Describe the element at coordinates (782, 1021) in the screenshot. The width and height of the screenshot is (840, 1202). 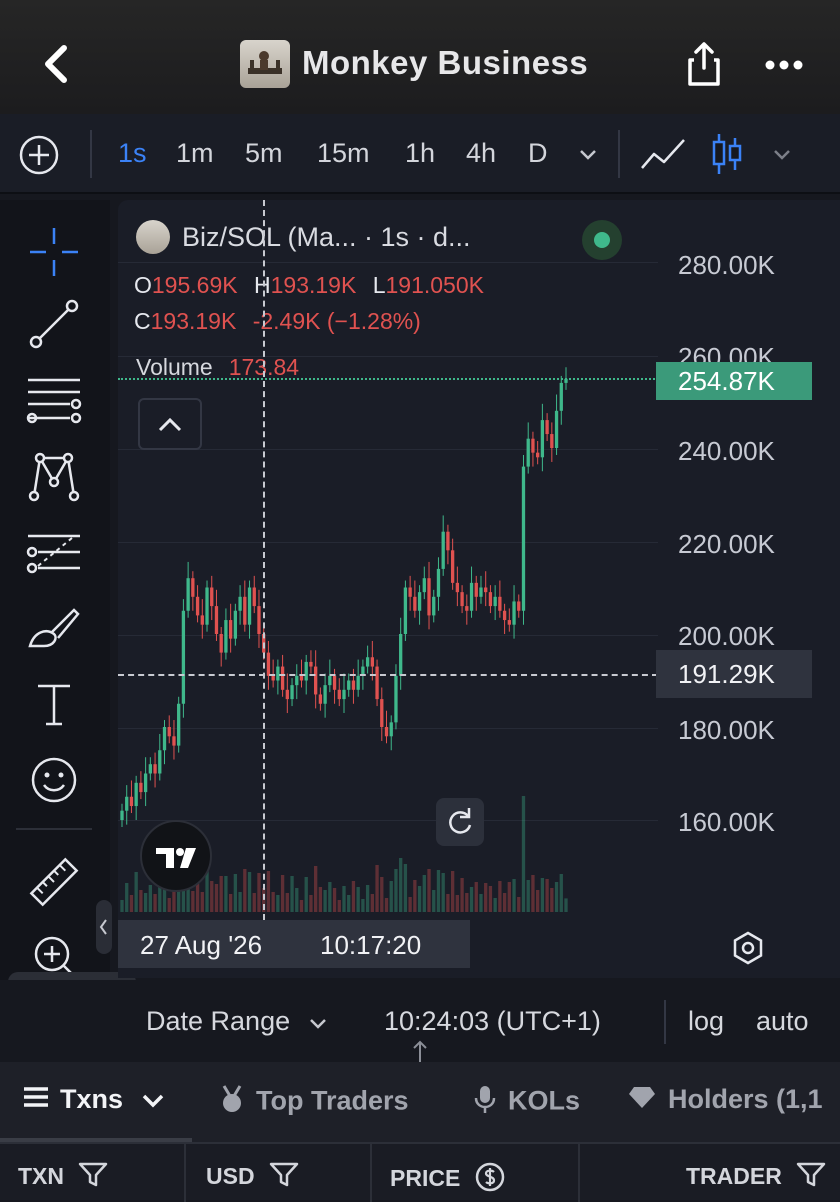
I see `auto-scale-toggle: auto` at that location.